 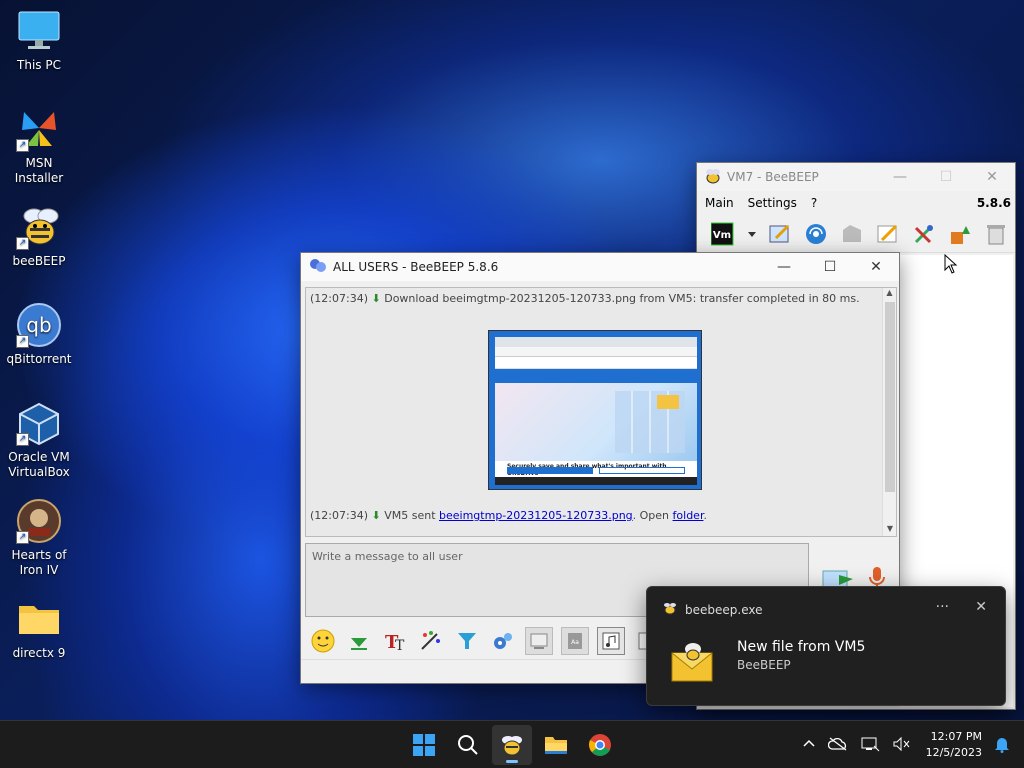 What do you see at coordinates (890, 530) in the screenshot?
I see `scroll-down-icon: ▼` at bounding box center [890, 530].